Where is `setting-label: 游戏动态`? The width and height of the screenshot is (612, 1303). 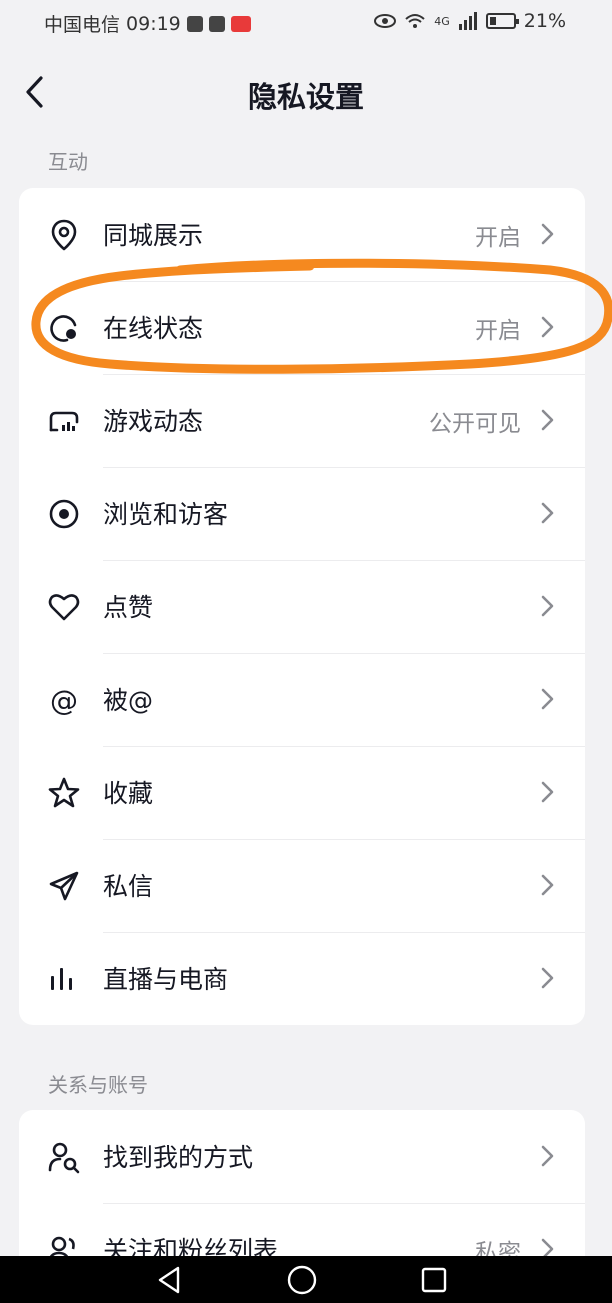 setting-label: 游戏动态 is located at coordinates (153, 421).